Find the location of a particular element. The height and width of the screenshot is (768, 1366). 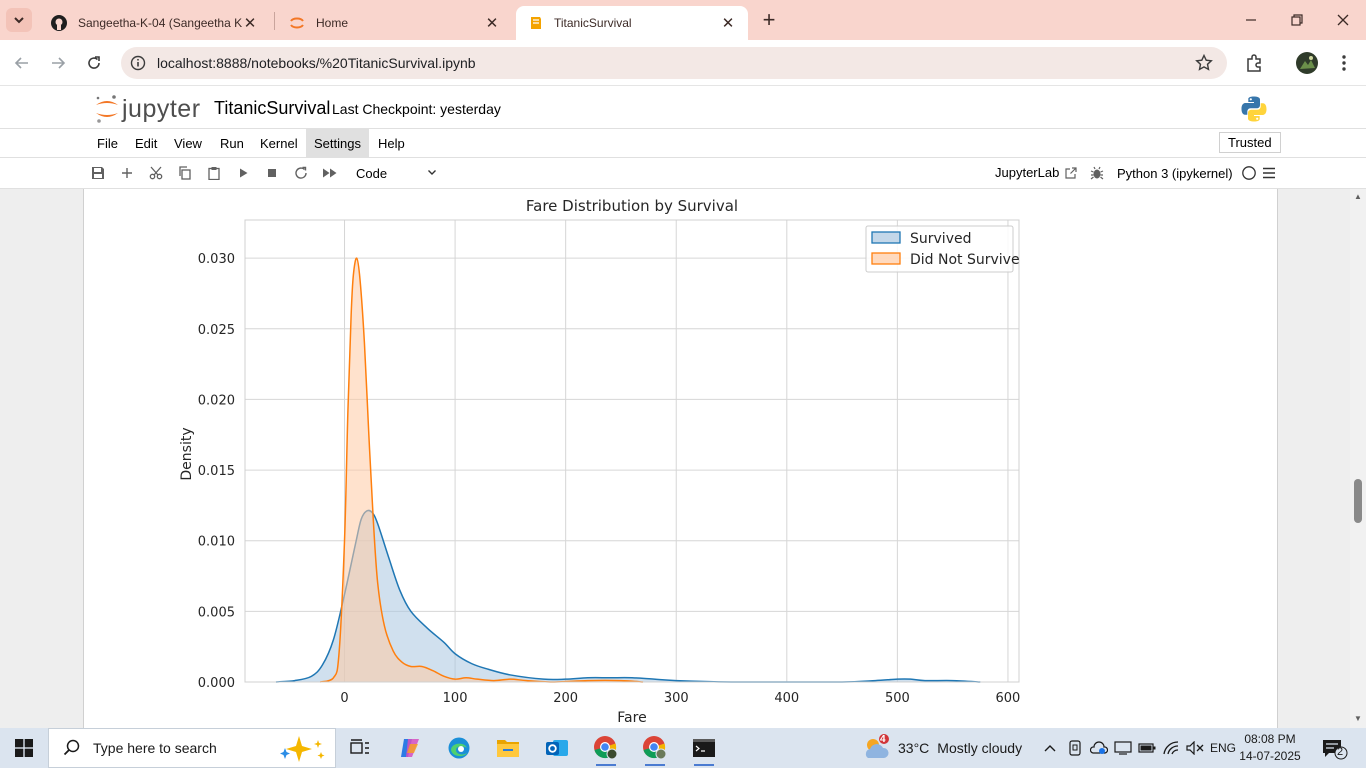

save-button is located at coordinates (98, 173).